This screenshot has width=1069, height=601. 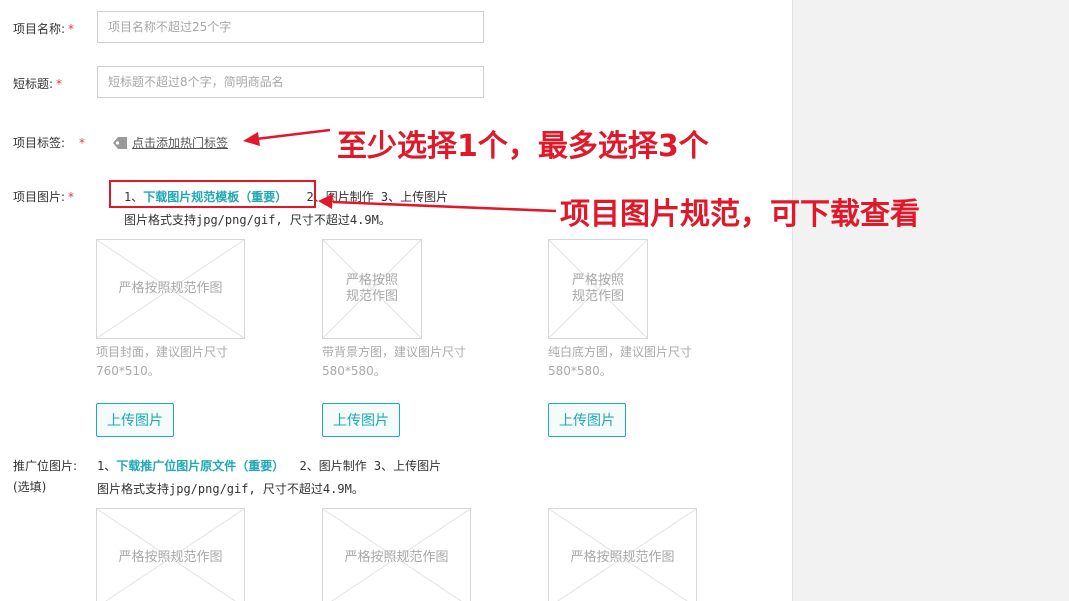 I want to click on images-label: 项目图片: *, so click(x=44, y=197).